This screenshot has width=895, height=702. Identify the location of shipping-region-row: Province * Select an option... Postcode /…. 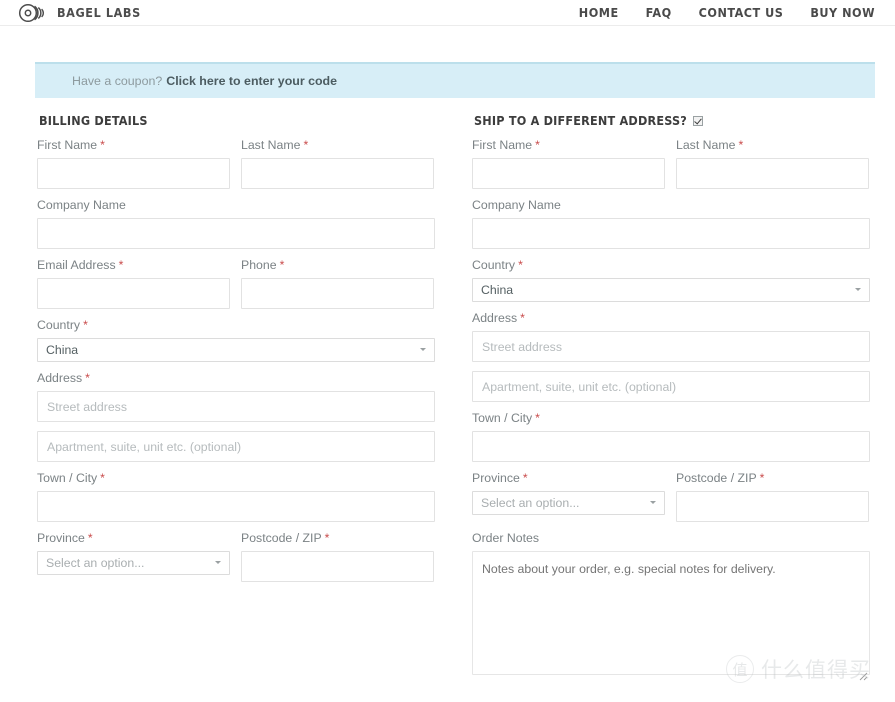
(671, 501).